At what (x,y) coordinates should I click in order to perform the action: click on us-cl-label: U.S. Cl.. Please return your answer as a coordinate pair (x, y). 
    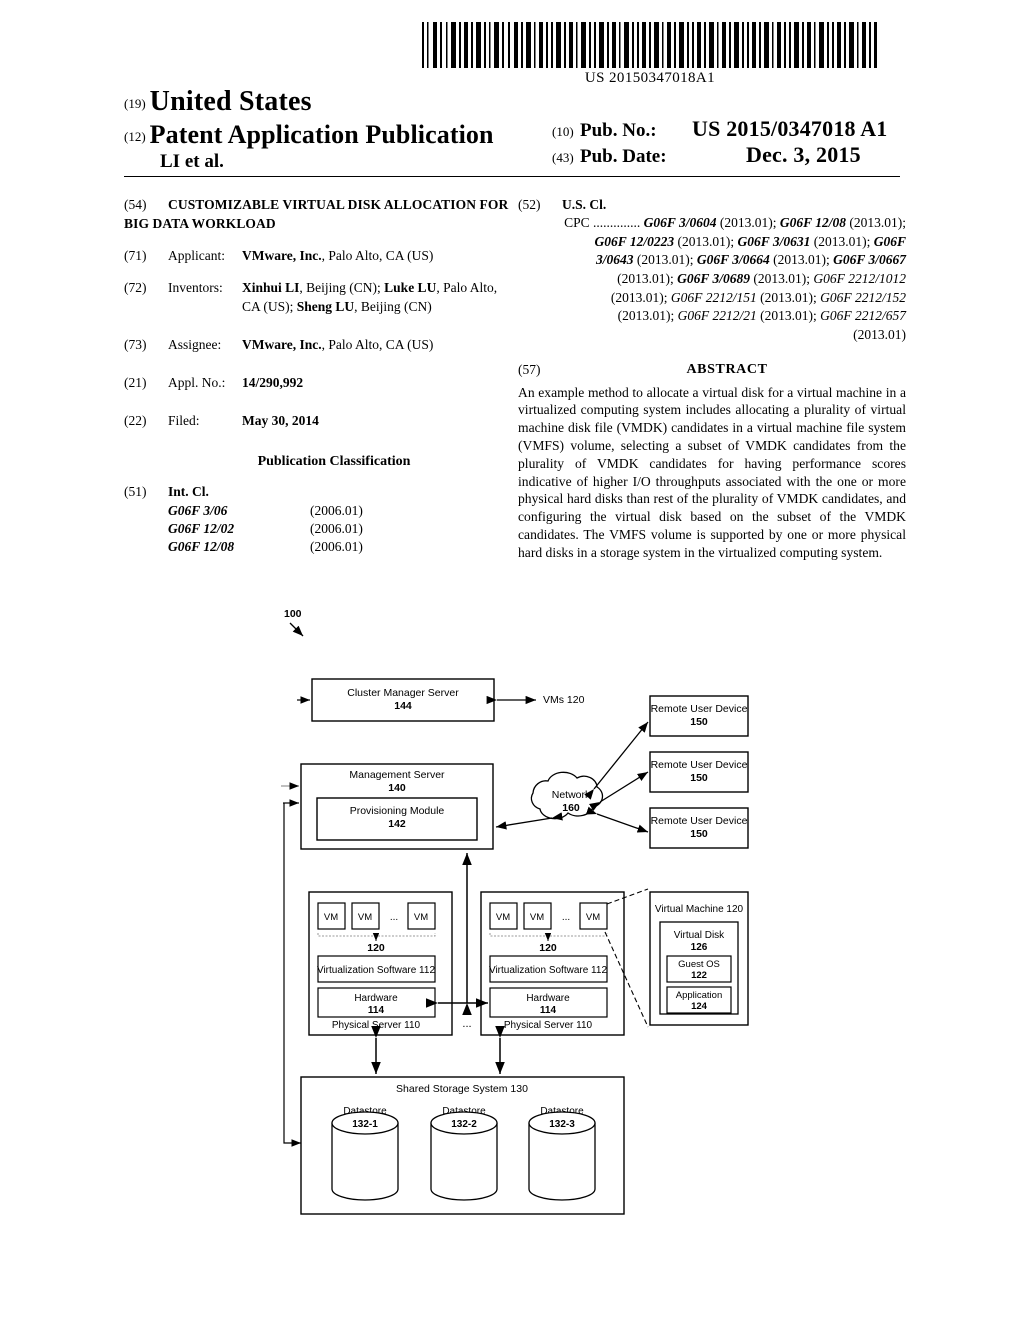
    Looking at the image, I should click on (584, 204).